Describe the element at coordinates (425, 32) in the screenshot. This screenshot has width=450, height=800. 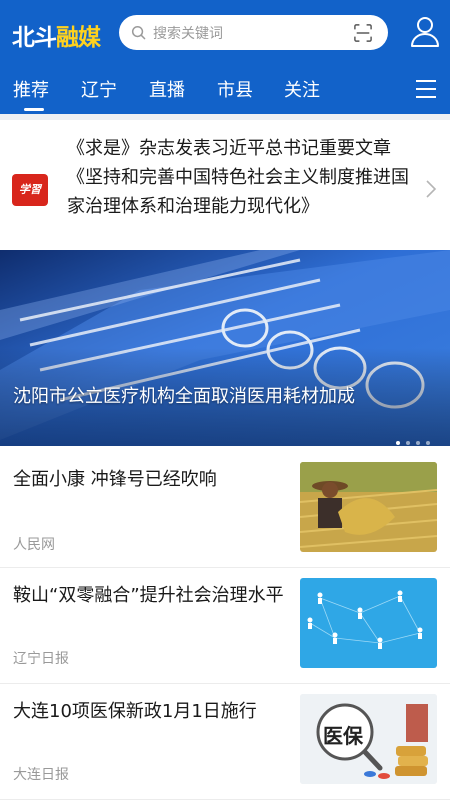
I see `user-profile-icon` at that location.